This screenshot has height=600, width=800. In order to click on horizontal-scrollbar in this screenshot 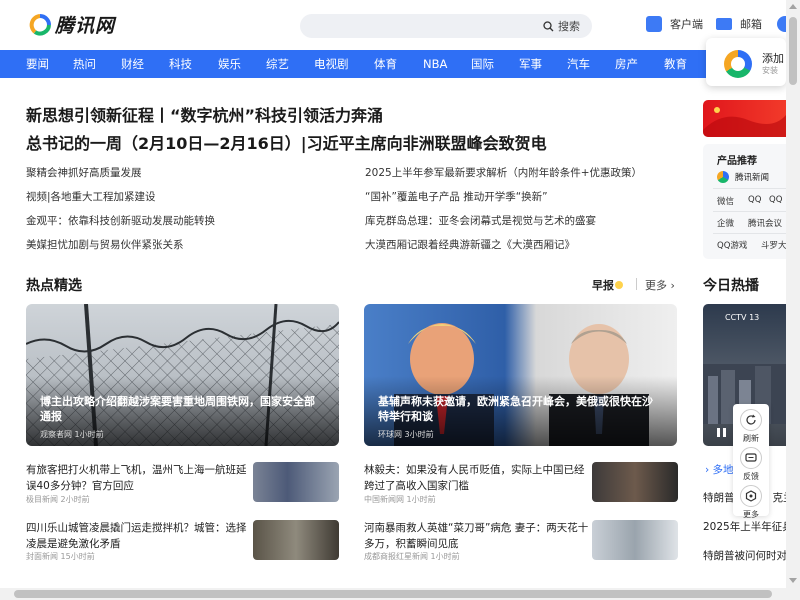, I will do `click(400, 594)`.